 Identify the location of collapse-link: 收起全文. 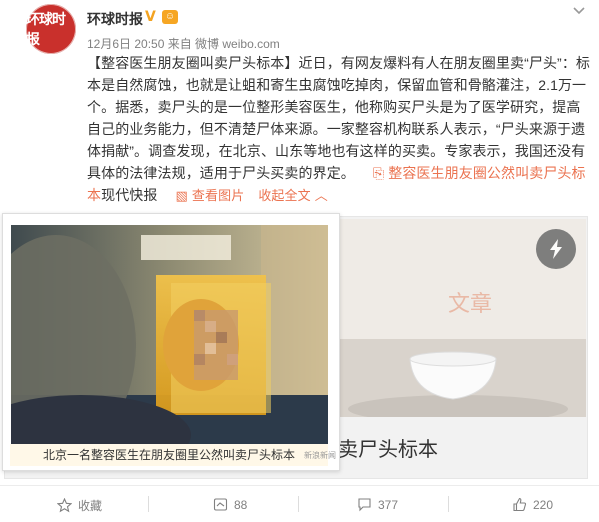
(284, 195).